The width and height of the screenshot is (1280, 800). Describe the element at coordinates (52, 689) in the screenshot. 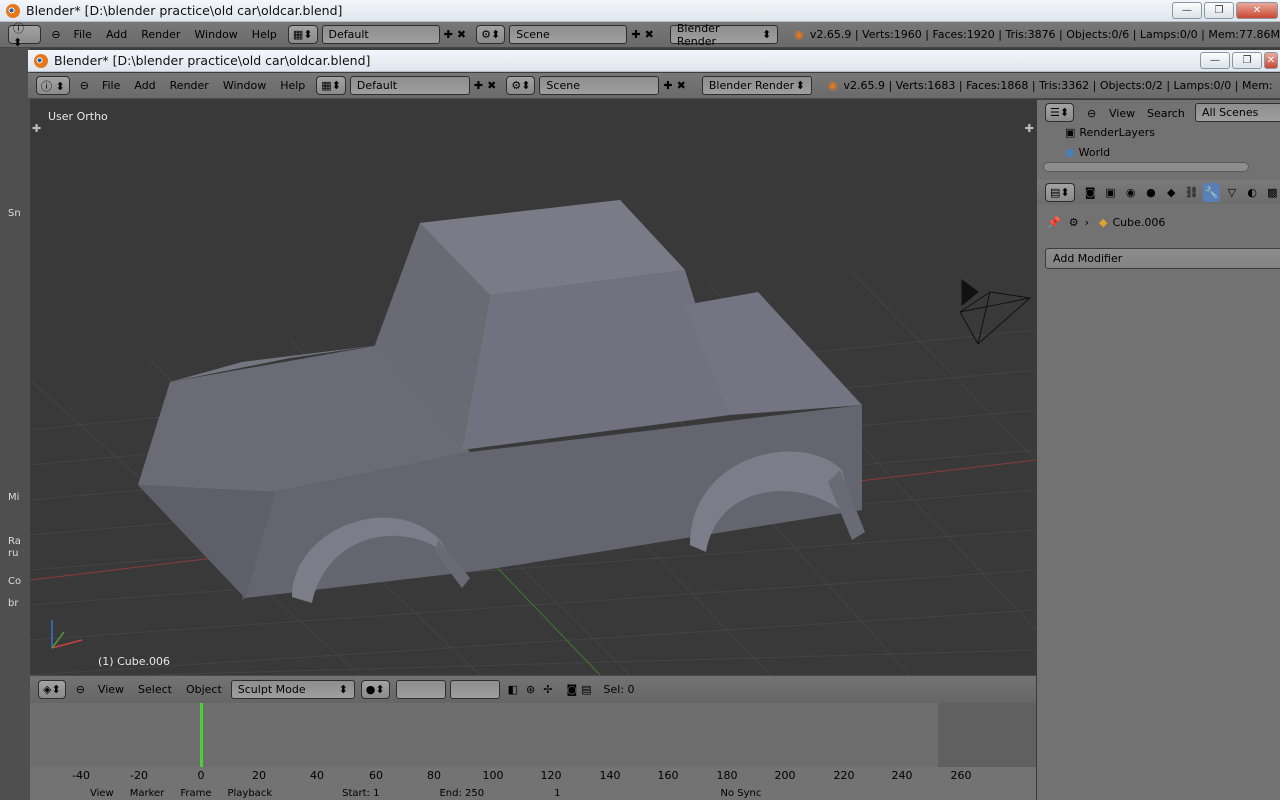

I see `editor-type-button: ◈⬍` at that location.